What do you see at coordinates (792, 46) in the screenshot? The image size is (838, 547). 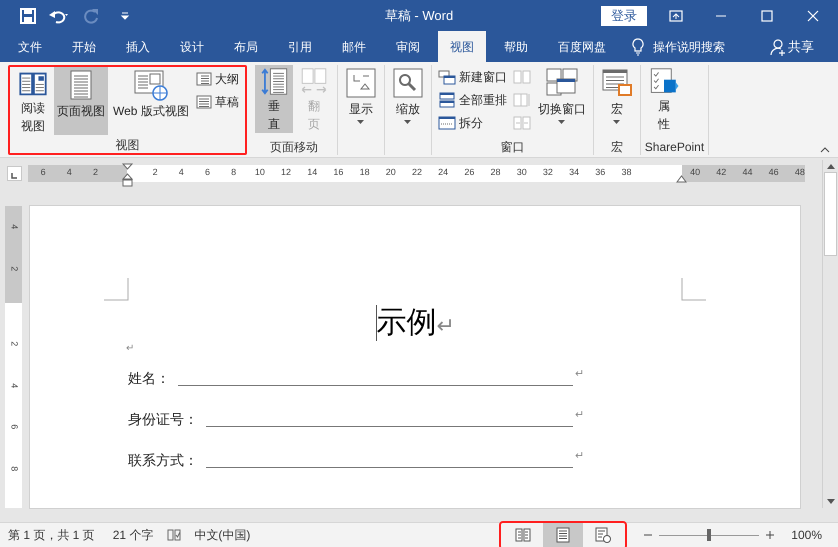 I see `share-button: 共享` at bounding box center [792, 46].